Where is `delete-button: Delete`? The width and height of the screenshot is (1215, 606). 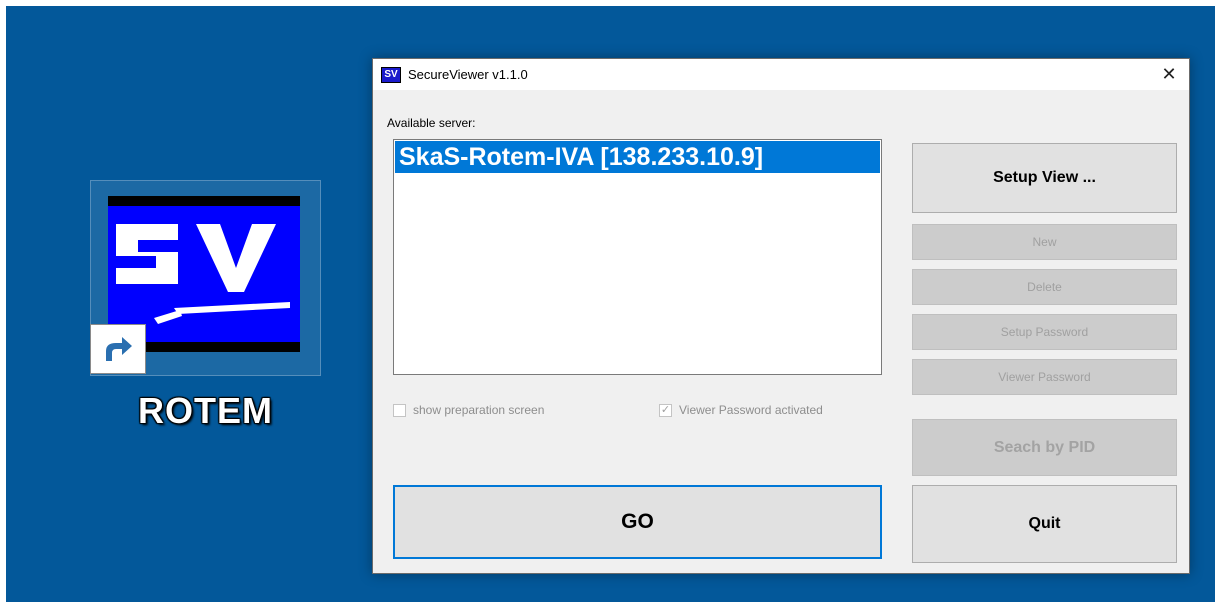 delete-button: Delete is located at coordinates (1044, 287).